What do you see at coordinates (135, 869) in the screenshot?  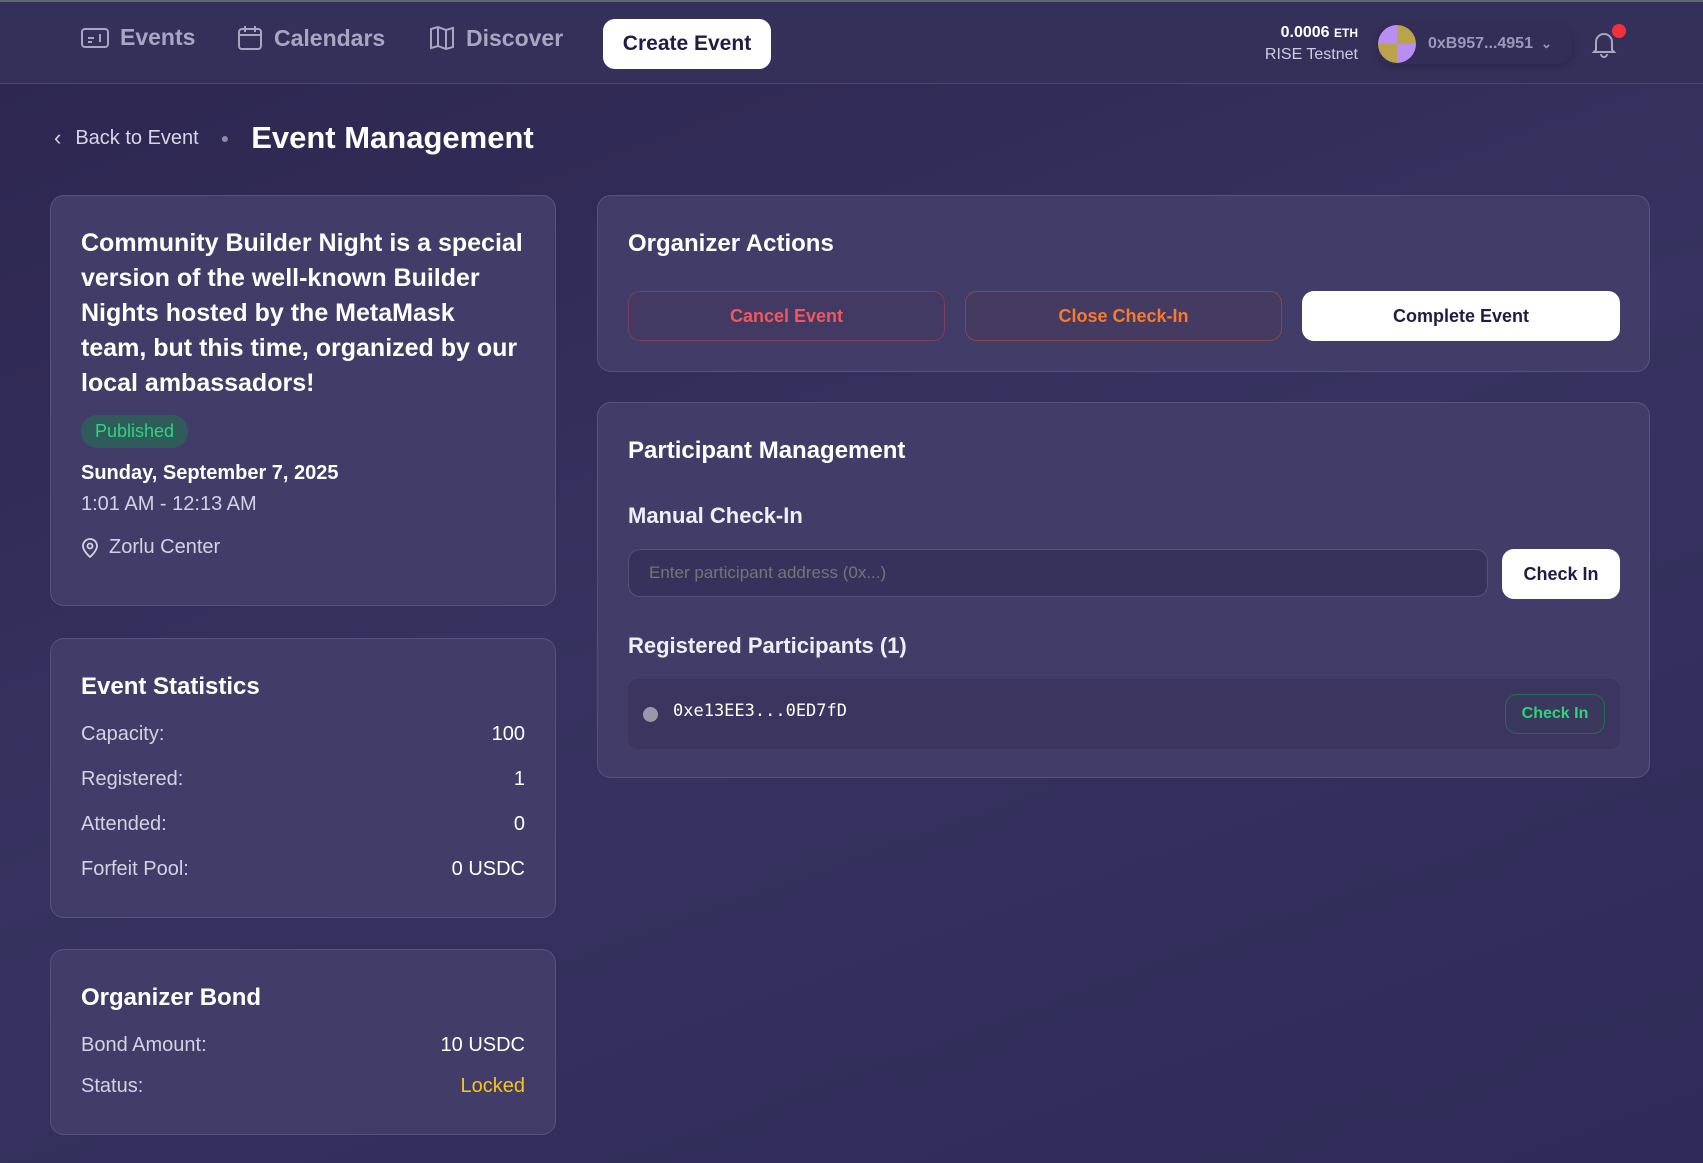 I see `stat-label: Forfeit Pool:` at bounding box center [135, 869].